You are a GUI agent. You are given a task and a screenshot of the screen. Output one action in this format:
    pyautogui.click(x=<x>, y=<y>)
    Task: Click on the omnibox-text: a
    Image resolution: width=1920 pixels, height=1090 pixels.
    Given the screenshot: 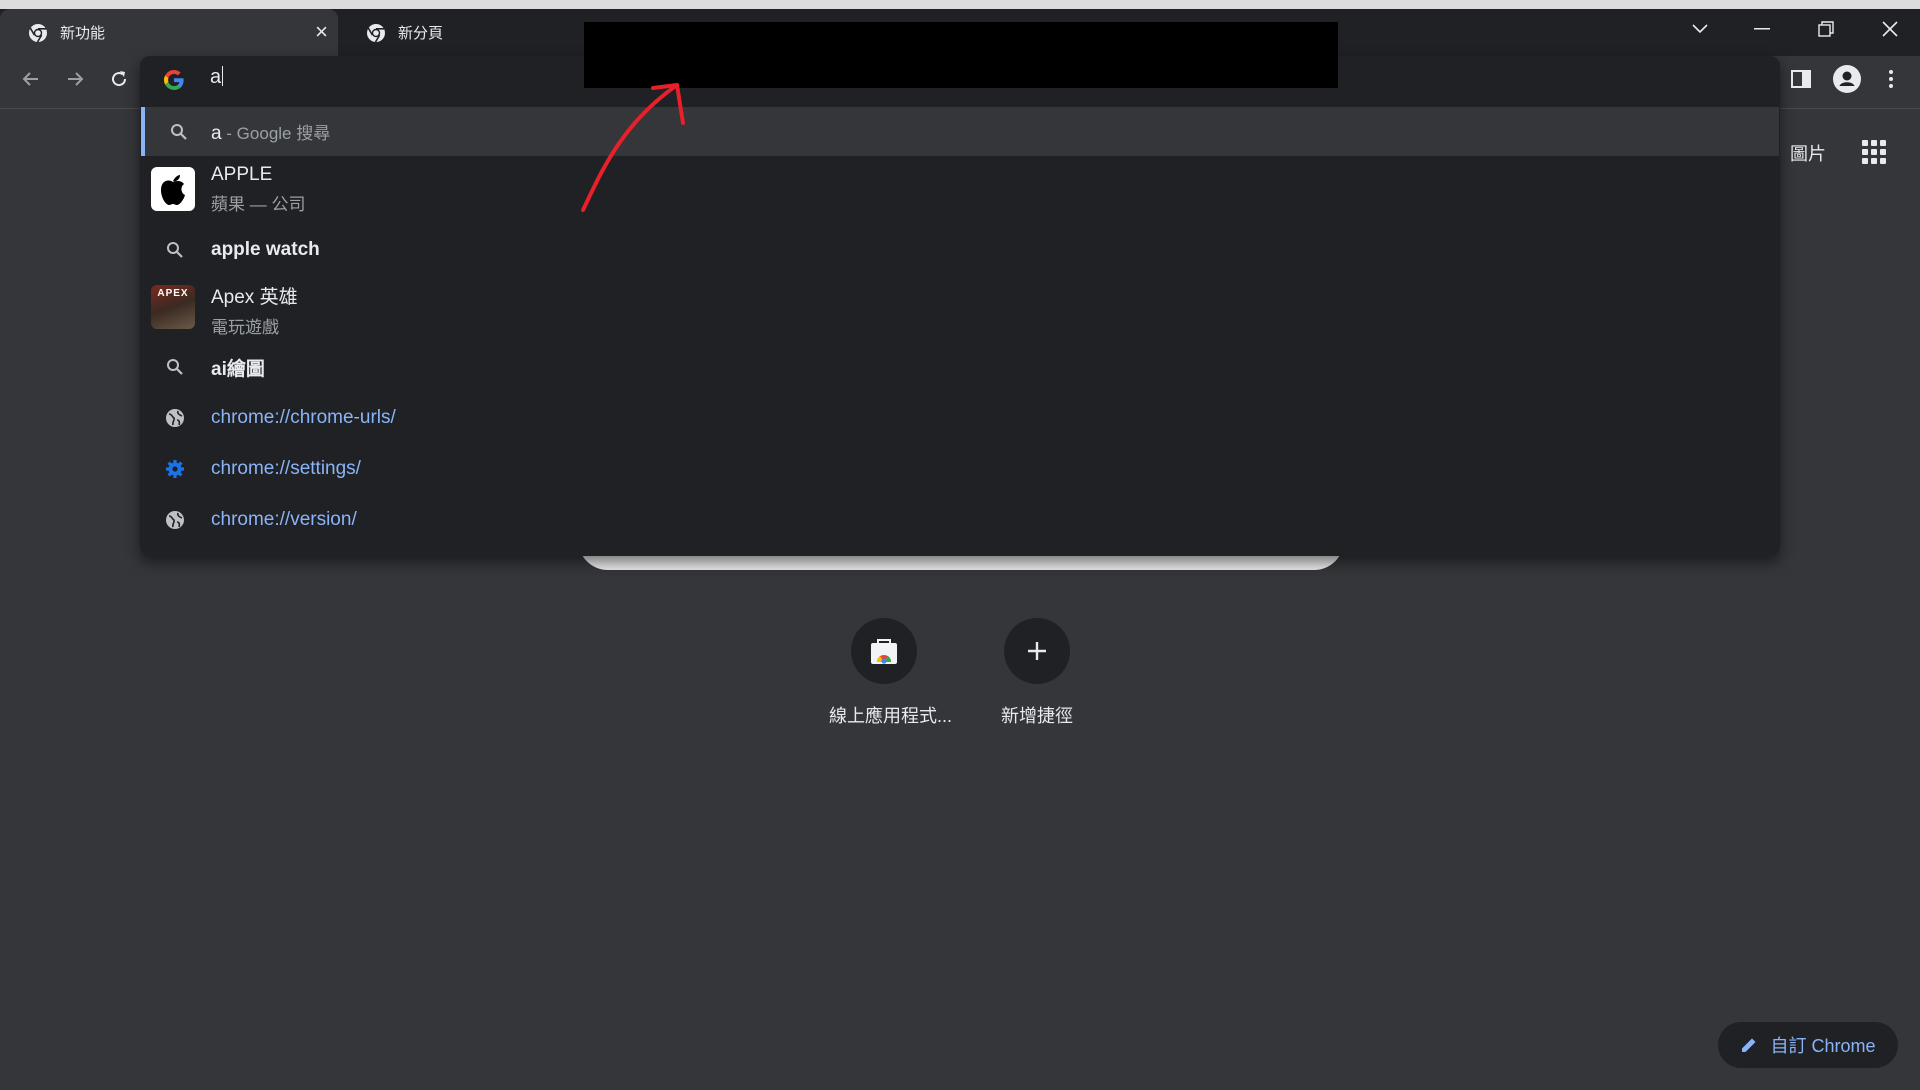 What is the action you would take?
    pyautogui.click(x=216, y=77)
    